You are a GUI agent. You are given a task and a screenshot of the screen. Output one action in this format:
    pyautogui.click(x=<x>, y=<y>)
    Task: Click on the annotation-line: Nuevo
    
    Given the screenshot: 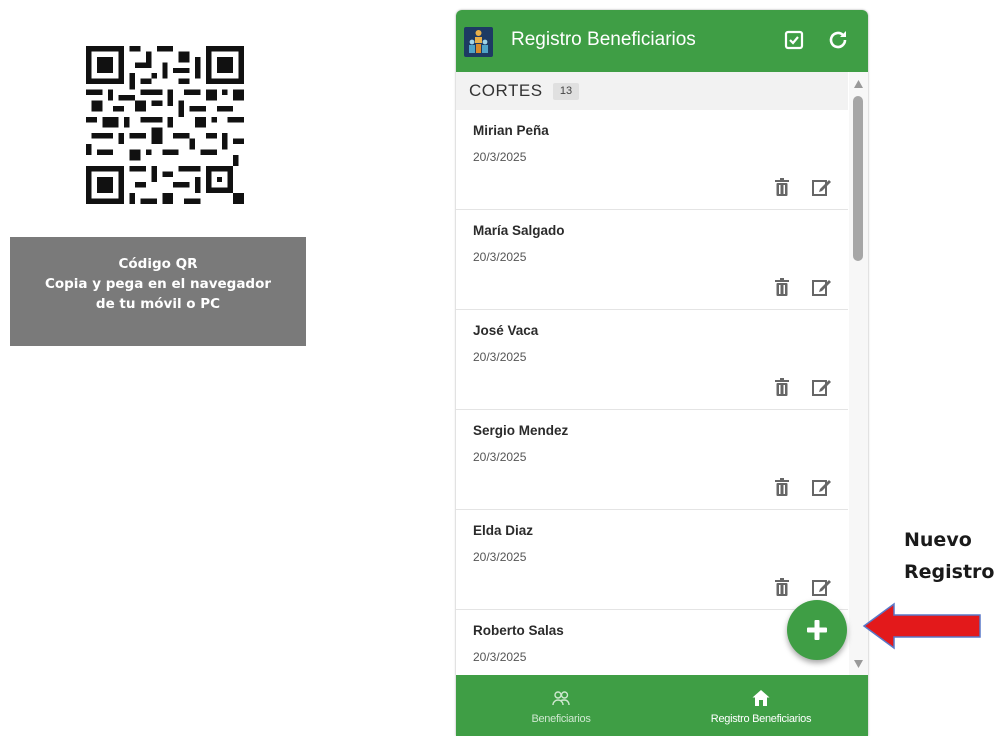 What is the action you would take?
    pyautogui.click(x=938, y=540)
    